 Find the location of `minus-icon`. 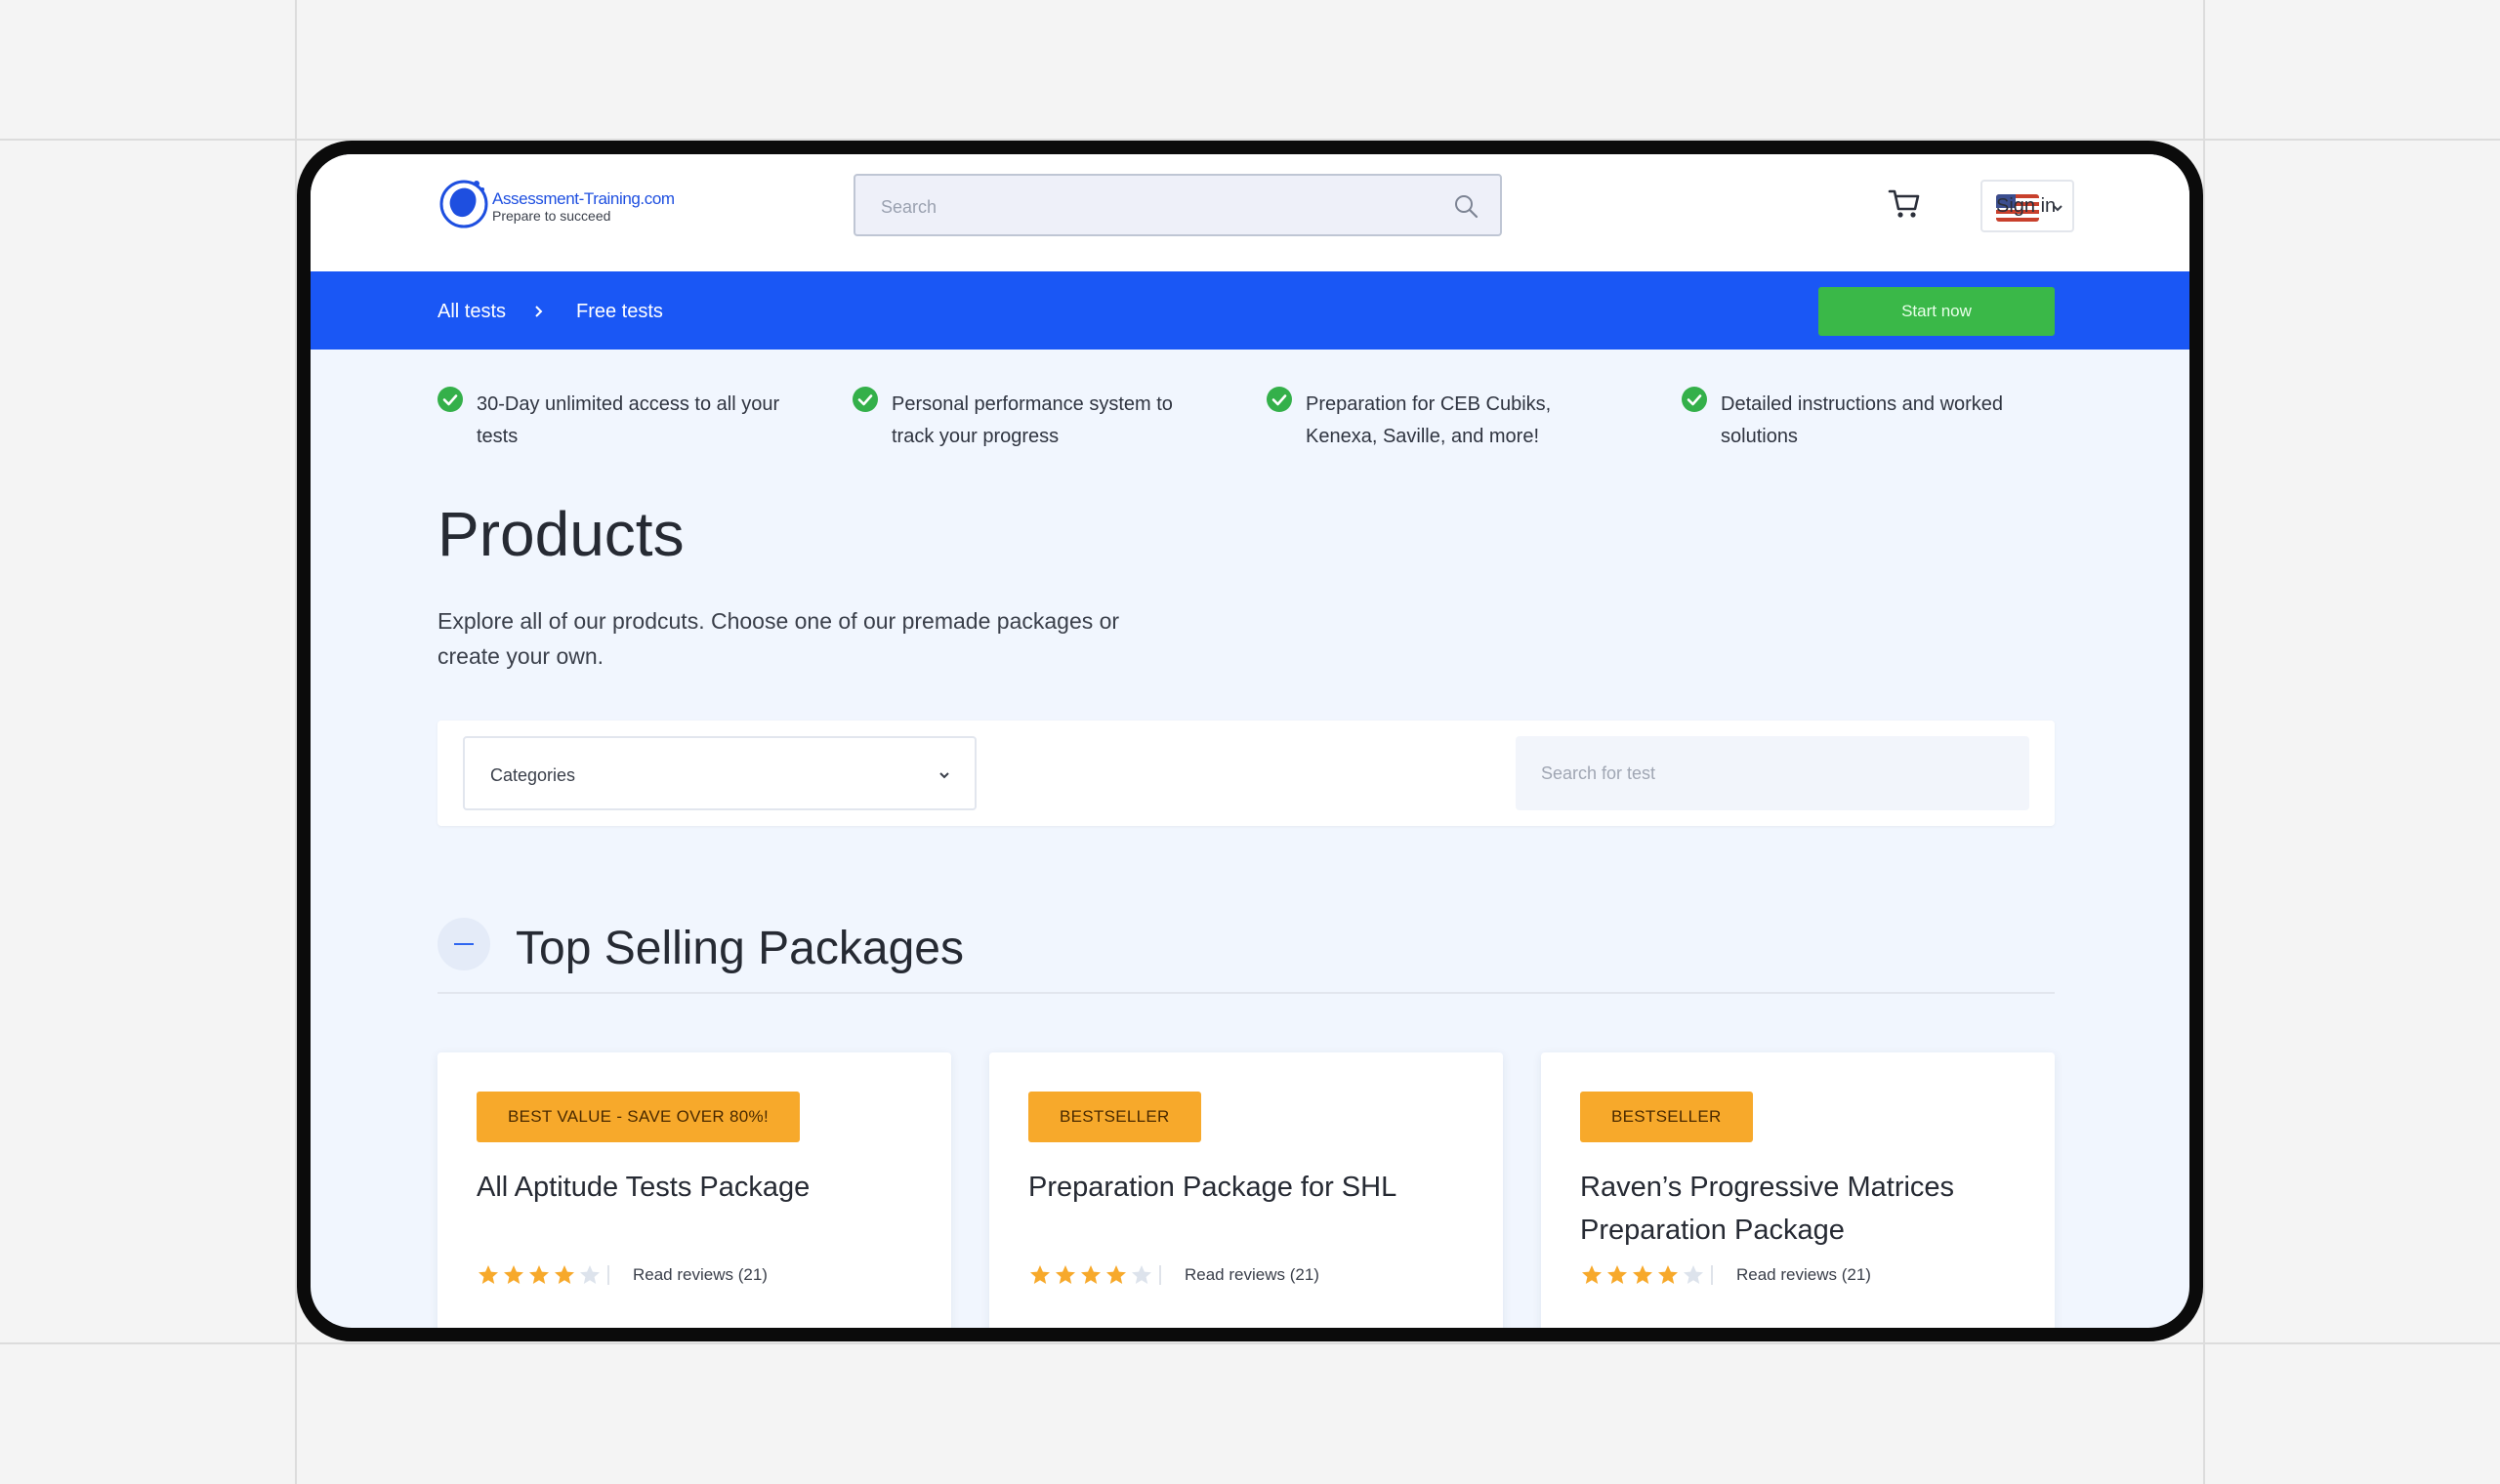

minus-icon is located at coordinates (464, 944).